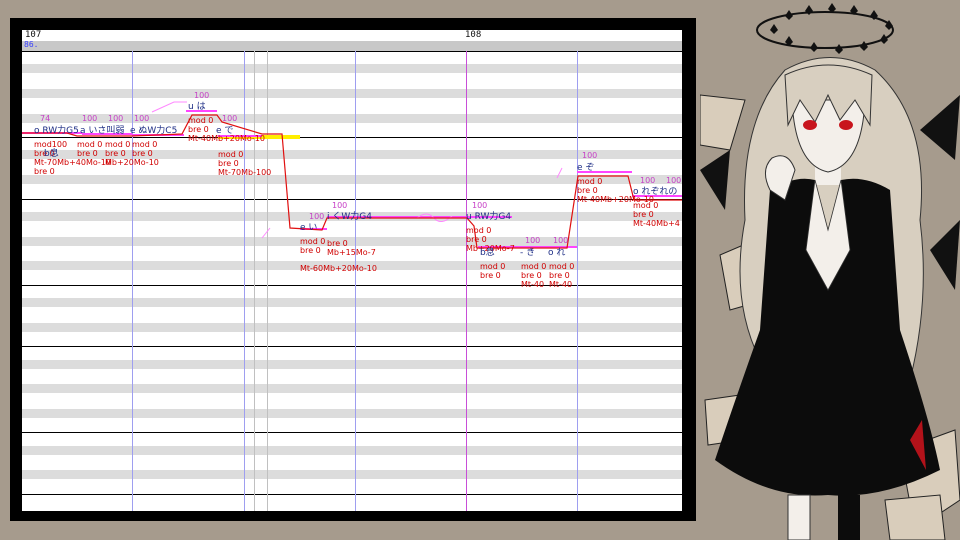 The height and width of the screenshot is (540, 960). Describe the element at coordinates (132, 162) in the screenshot. I see `param-mt: Mb+20Mo-10` at that location.